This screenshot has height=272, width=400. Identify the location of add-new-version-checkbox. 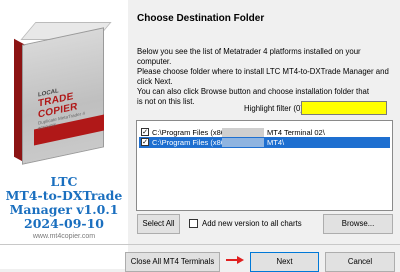
(193, 224).